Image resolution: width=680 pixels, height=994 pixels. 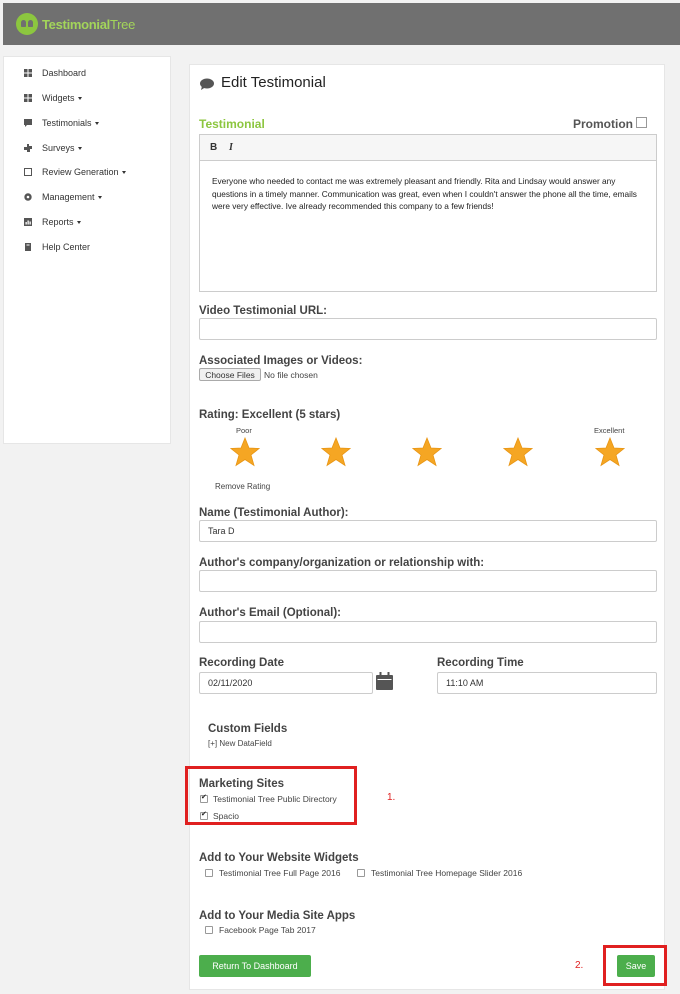 What do you see at coordinates (28, 197) in the screenshot?
I see `management-icon` at bounding box center [28, 197].